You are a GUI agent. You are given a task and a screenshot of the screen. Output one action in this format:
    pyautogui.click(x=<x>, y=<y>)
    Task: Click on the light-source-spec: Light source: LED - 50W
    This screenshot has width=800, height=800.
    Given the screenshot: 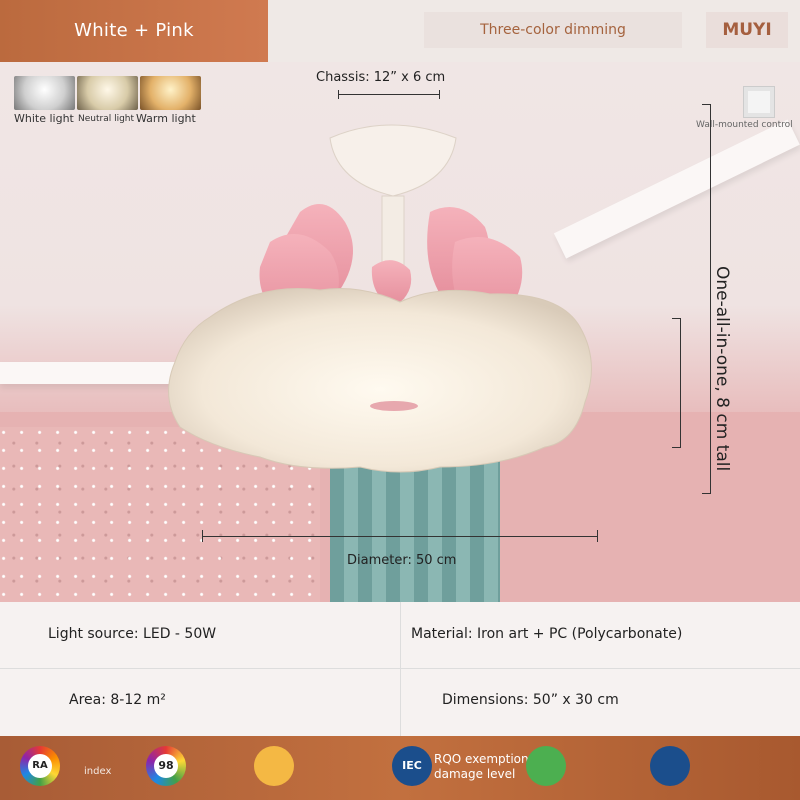 What is the action you would take?
    pyautogui.click(x=132, y=634)
    